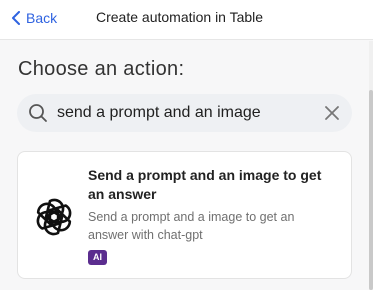 This screenshot has height=290, width=373. Describe the element at coordinates (54, 217) in the screenshot. I see `openai-logo-icon` at that location.